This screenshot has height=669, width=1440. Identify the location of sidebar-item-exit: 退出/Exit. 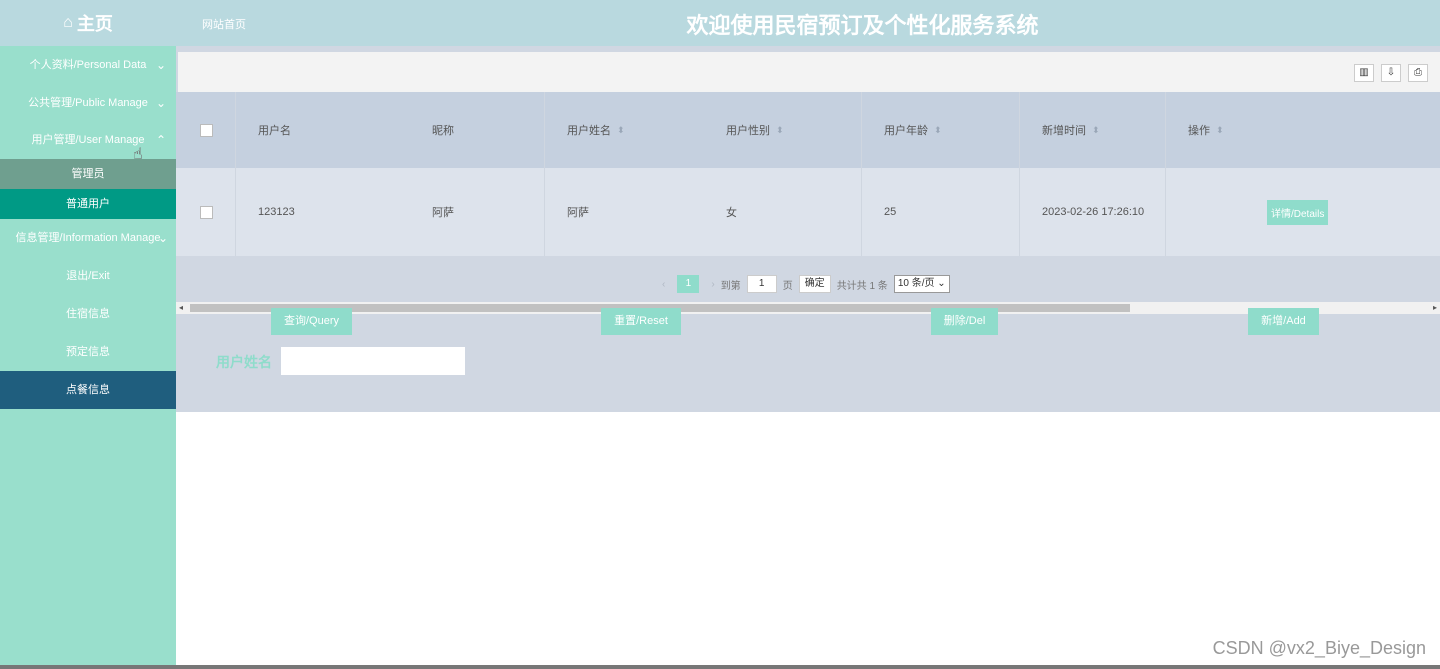
(88, 276).